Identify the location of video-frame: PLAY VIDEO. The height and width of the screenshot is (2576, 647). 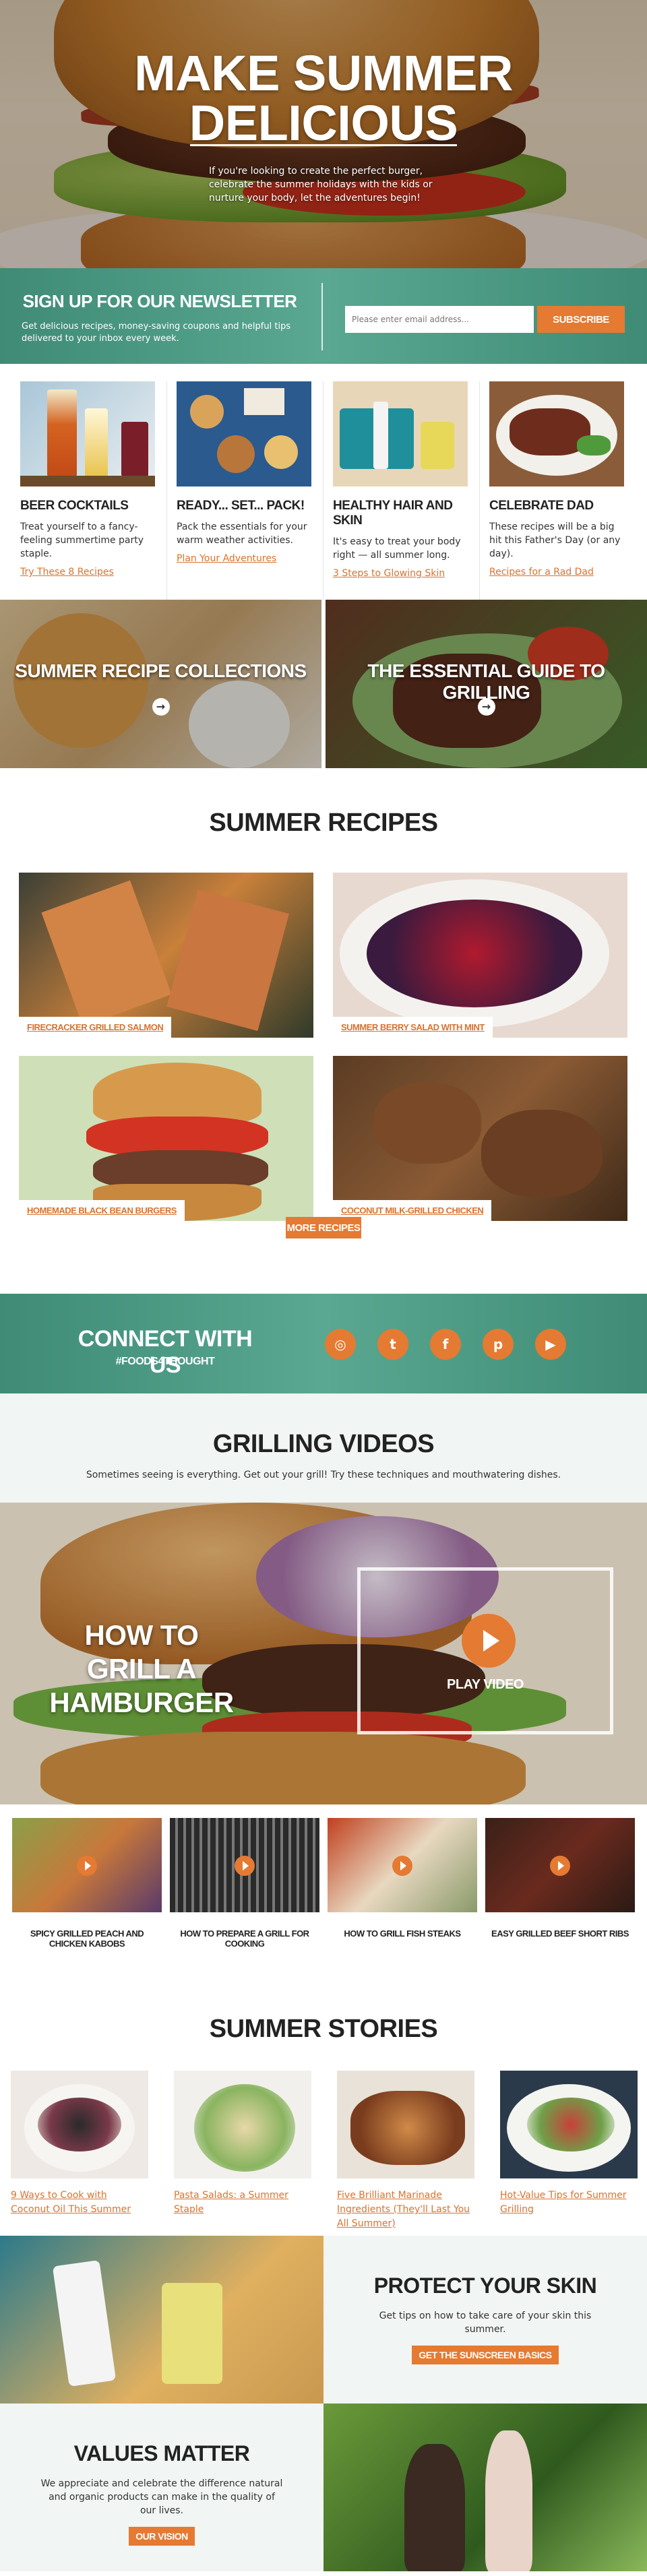
(485, 1650).